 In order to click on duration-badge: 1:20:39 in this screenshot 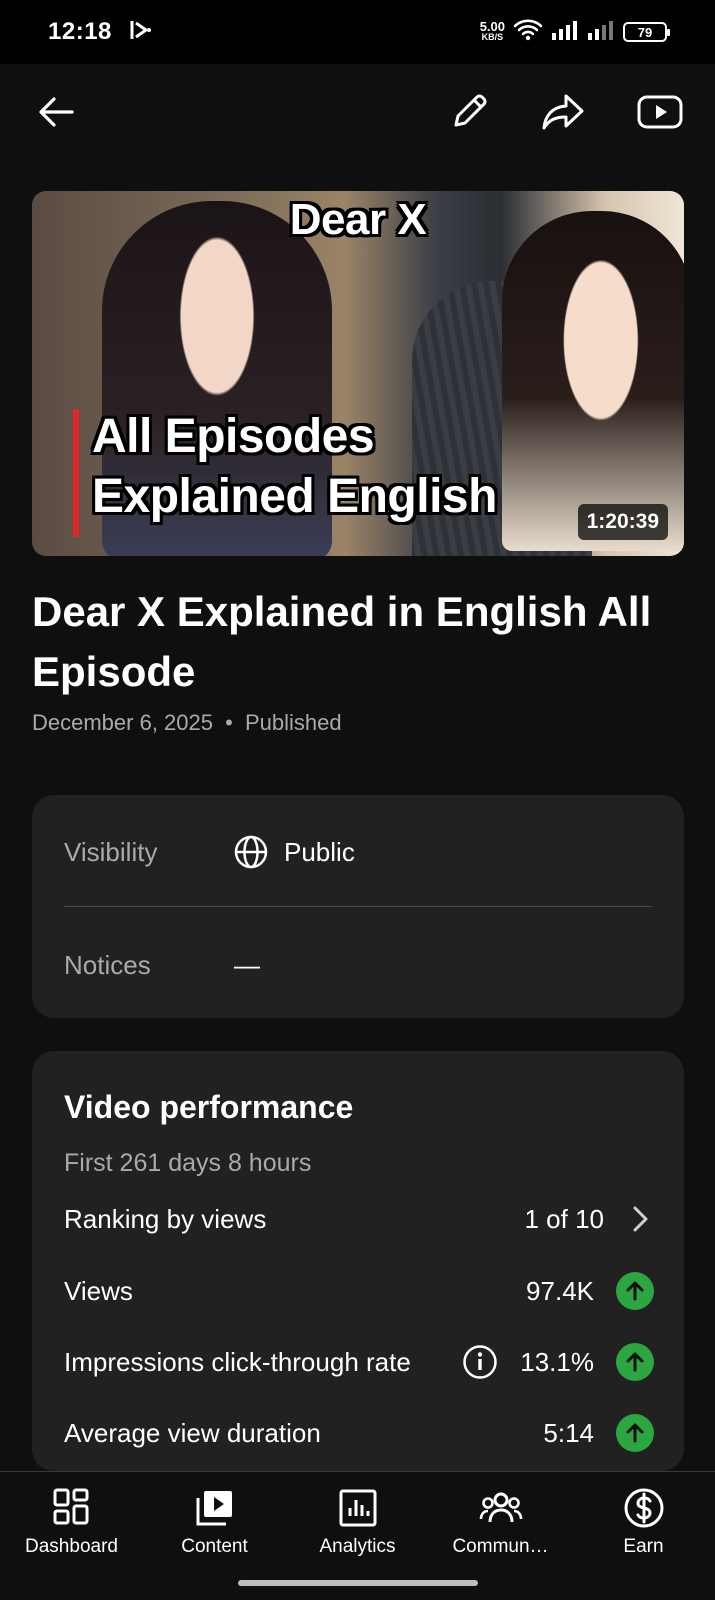, I will do `click(622, 522)`.